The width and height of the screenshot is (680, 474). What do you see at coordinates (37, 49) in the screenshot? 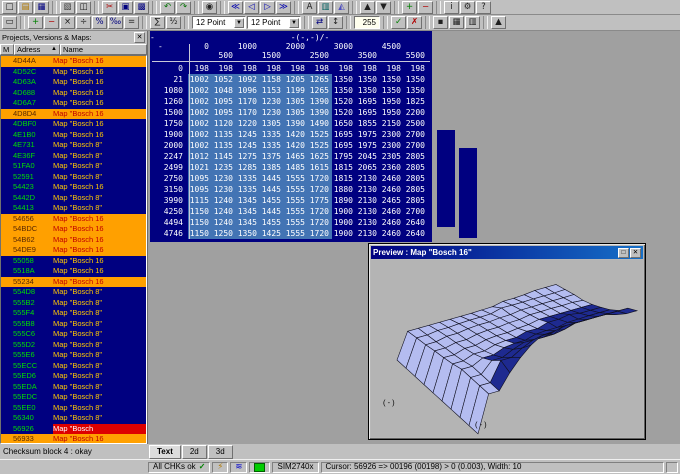
I see `column-header-adress: Adress ▲` at bounding box center [37, 49].